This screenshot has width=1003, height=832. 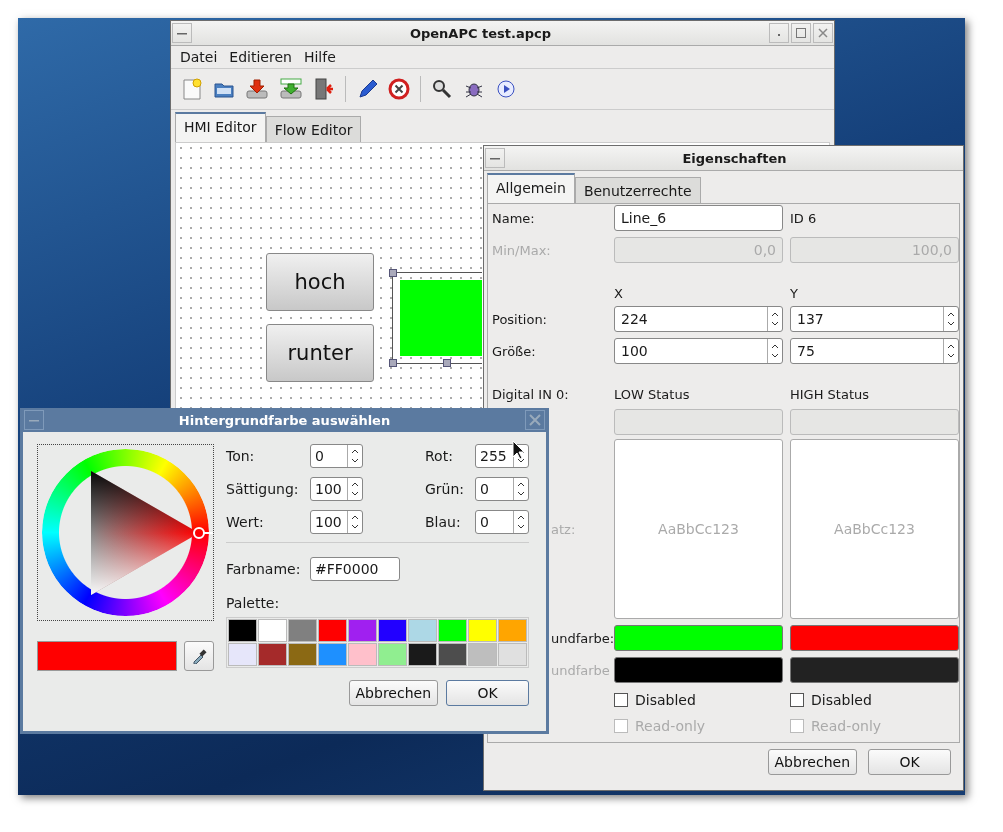 What do you see at coordinates (257, 89) in the screenshot?
I see `download-icon` at bounding box center [257, 89].